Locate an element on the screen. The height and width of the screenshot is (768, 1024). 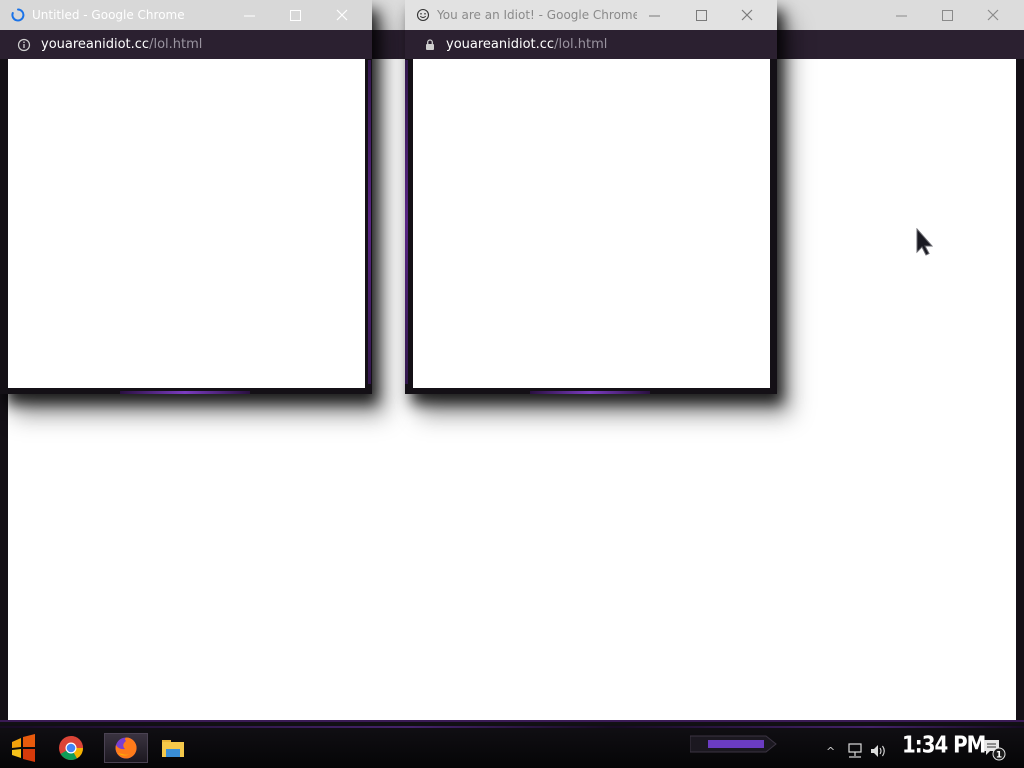
smiley-icon is located at coordinates (423, 15).